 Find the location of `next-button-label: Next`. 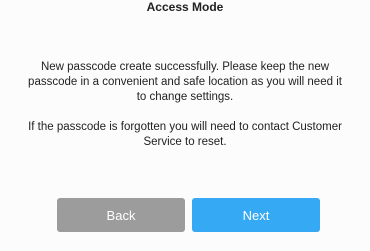

next-button-label: Next is located at coordinates (256, 215).